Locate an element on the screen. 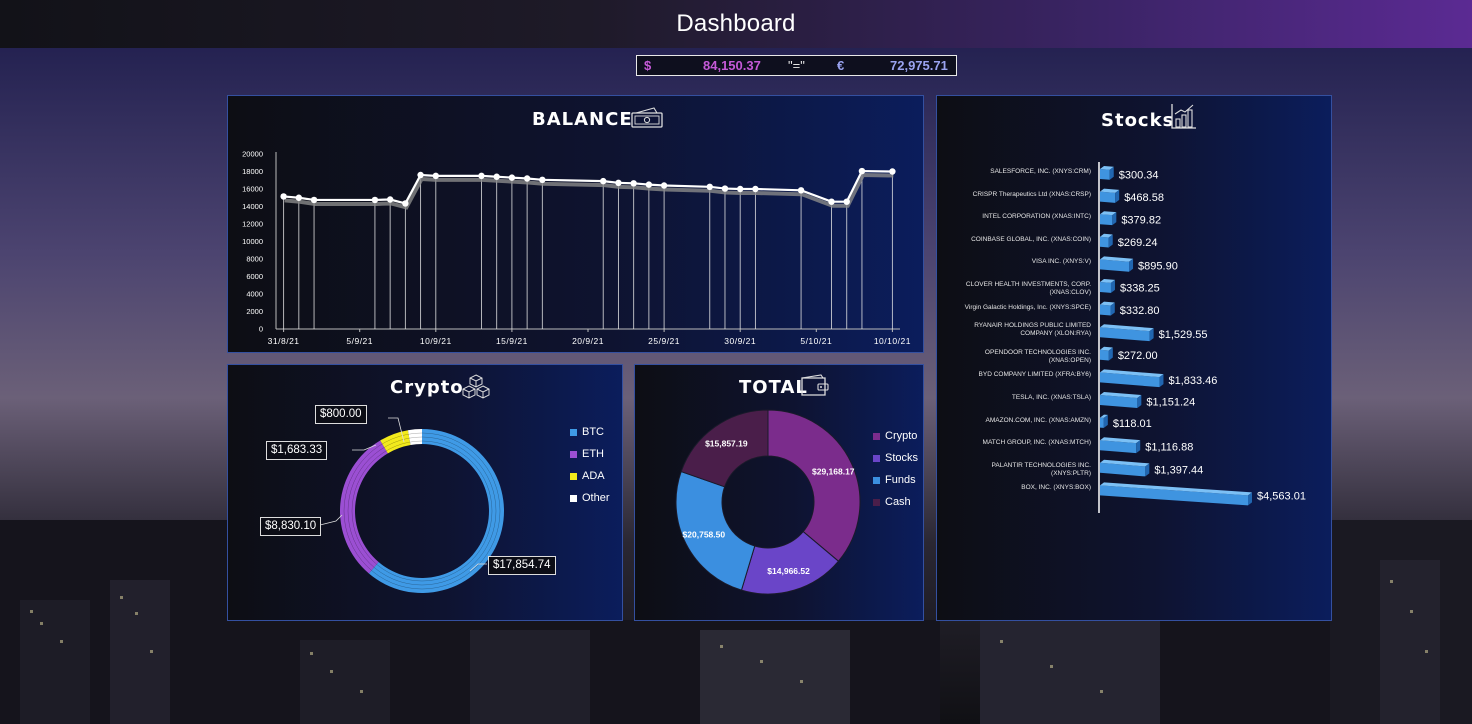 The width and height of the screenshot is (1472, 724). x-tick-label: 5/9/21 is located at coordinates (359, 341).